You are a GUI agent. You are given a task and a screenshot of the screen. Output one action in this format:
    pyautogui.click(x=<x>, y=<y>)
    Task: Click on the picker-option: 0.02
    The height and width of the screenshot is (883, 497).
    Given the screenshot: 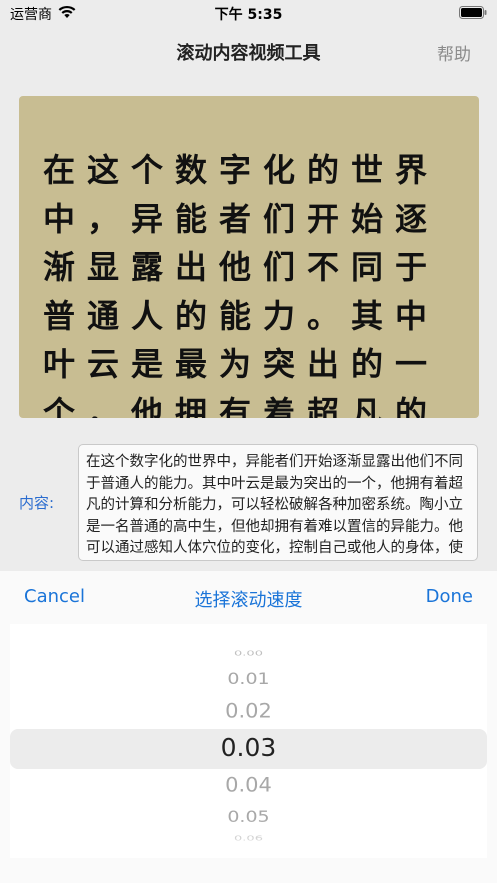 What is the action you would take?
    pyautogui.click(x=248, y=711)
    